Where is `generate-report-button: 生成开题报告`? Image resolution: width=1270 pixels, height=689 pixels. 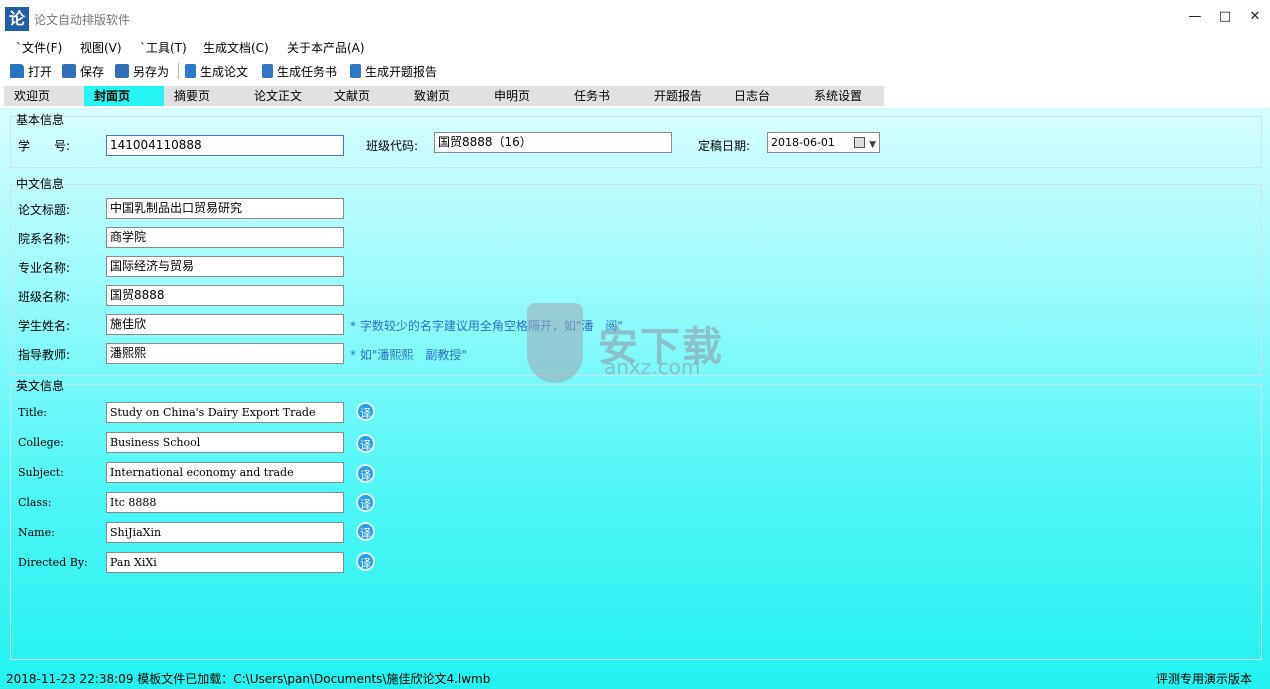
generate-report-button: 生成开题报告 is located at coordinates (393, 71).